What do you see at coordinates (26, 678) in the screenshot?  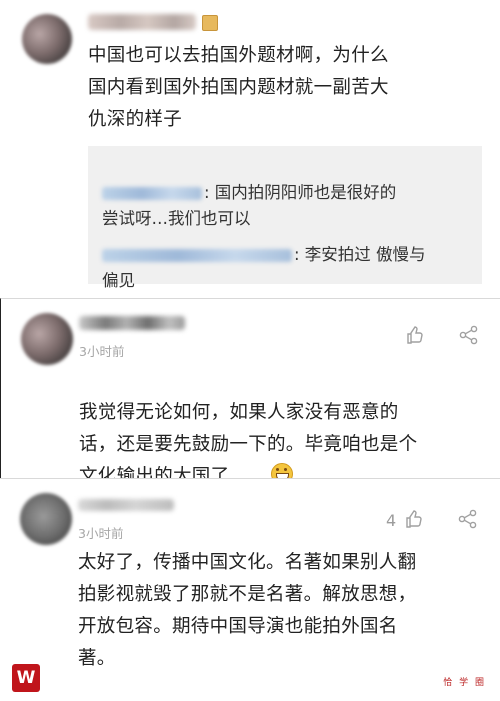 I see `brand-logo: W` at bounding box center [26, 678].